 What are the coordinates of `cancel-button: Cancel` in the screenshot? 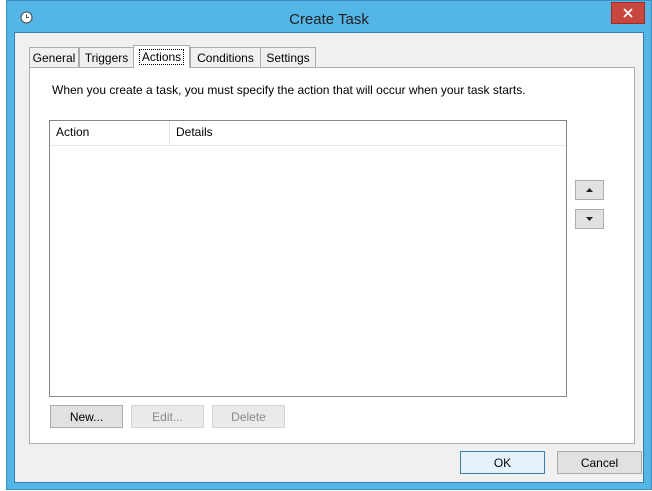 It's located at (599, 462).